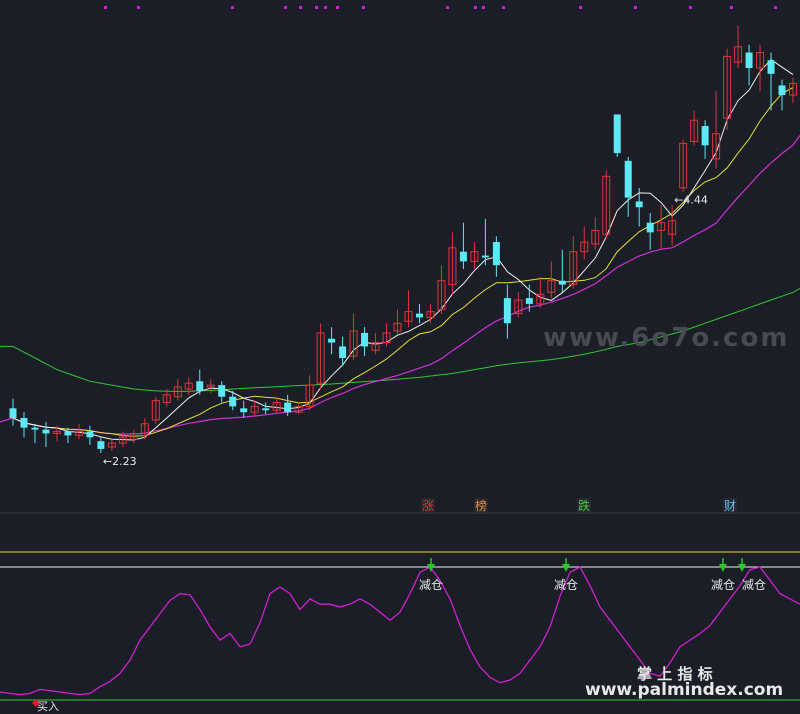 Image resolution: width=800 pixels, height=714 pixels. I want to click on watermark-site: www.6o7o.com, so click(666, 338).